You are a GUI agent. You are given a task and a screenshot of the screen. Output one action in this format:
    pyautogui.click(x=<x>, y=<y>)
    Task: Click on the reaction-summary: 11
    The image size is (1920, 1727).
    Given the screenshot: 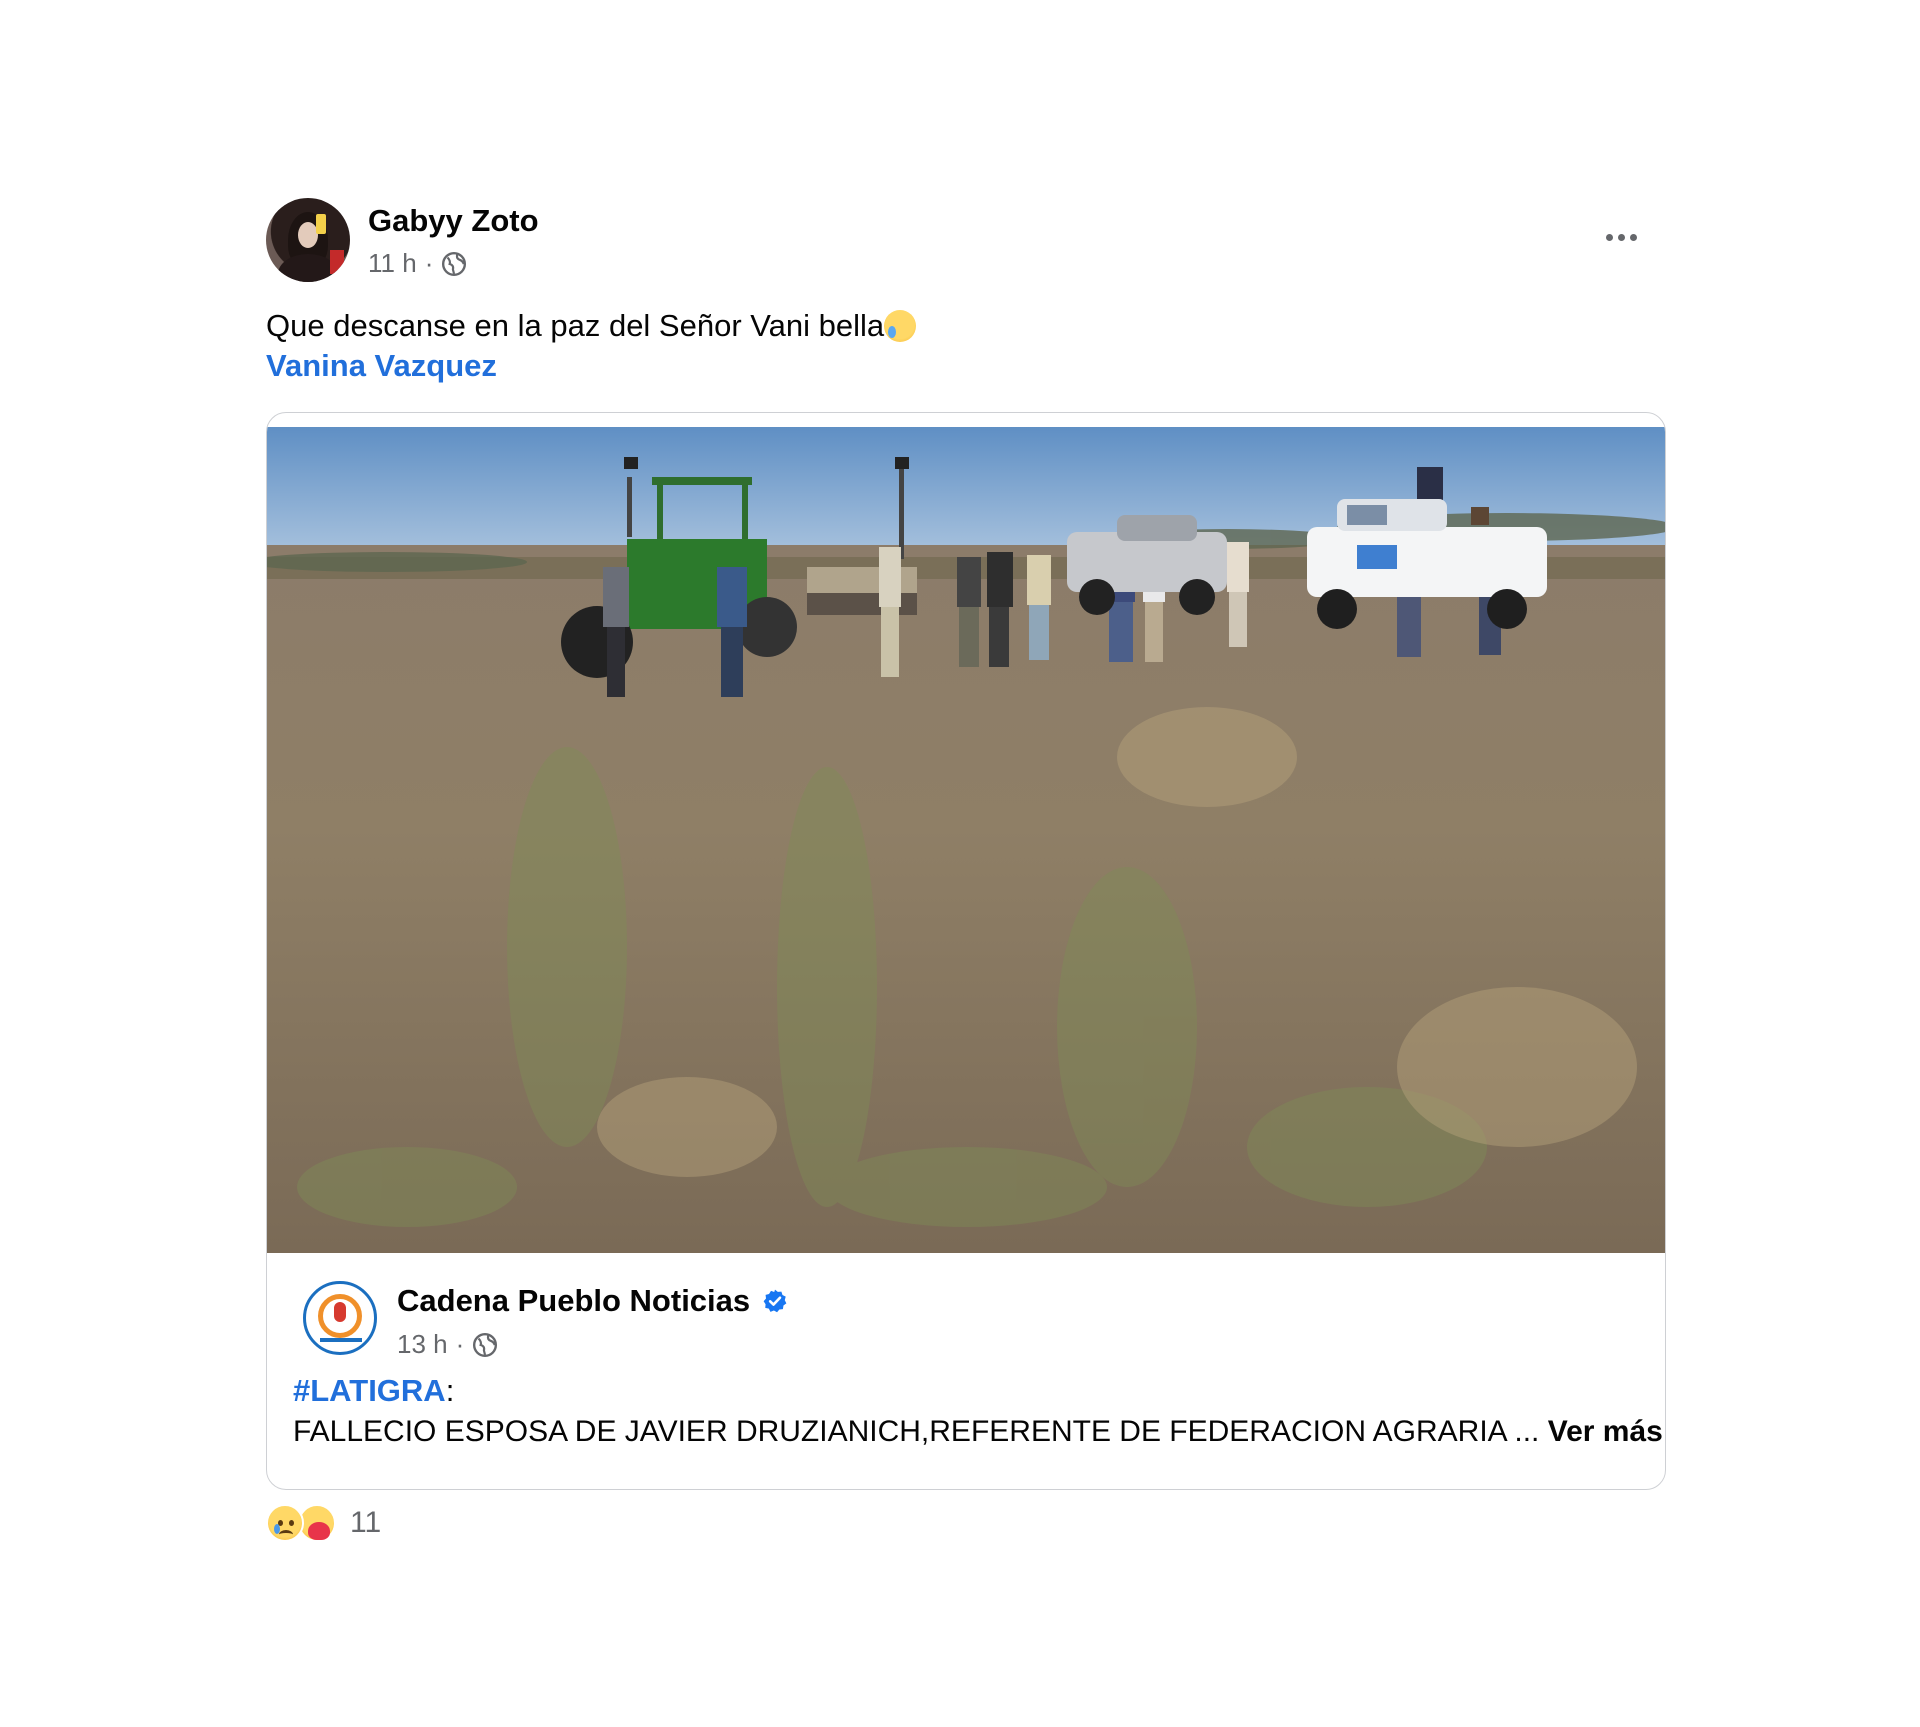 What is the action you would take?
    pyautogui.click(x=323, y=1523)
    